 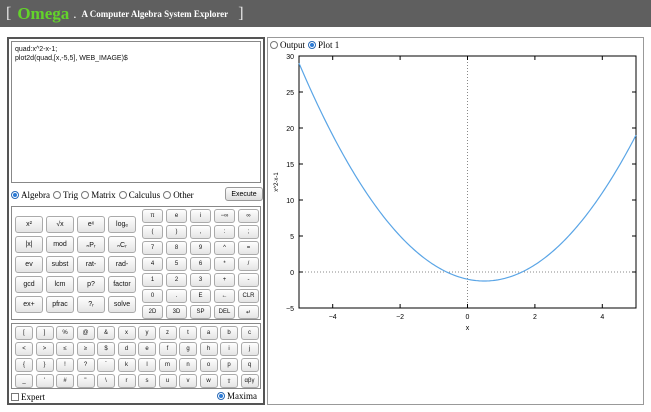 What do you see at coordinates (248, 216) in the screenshot?
I see `keypad-button: ∞` at bounding box center [248, 216].